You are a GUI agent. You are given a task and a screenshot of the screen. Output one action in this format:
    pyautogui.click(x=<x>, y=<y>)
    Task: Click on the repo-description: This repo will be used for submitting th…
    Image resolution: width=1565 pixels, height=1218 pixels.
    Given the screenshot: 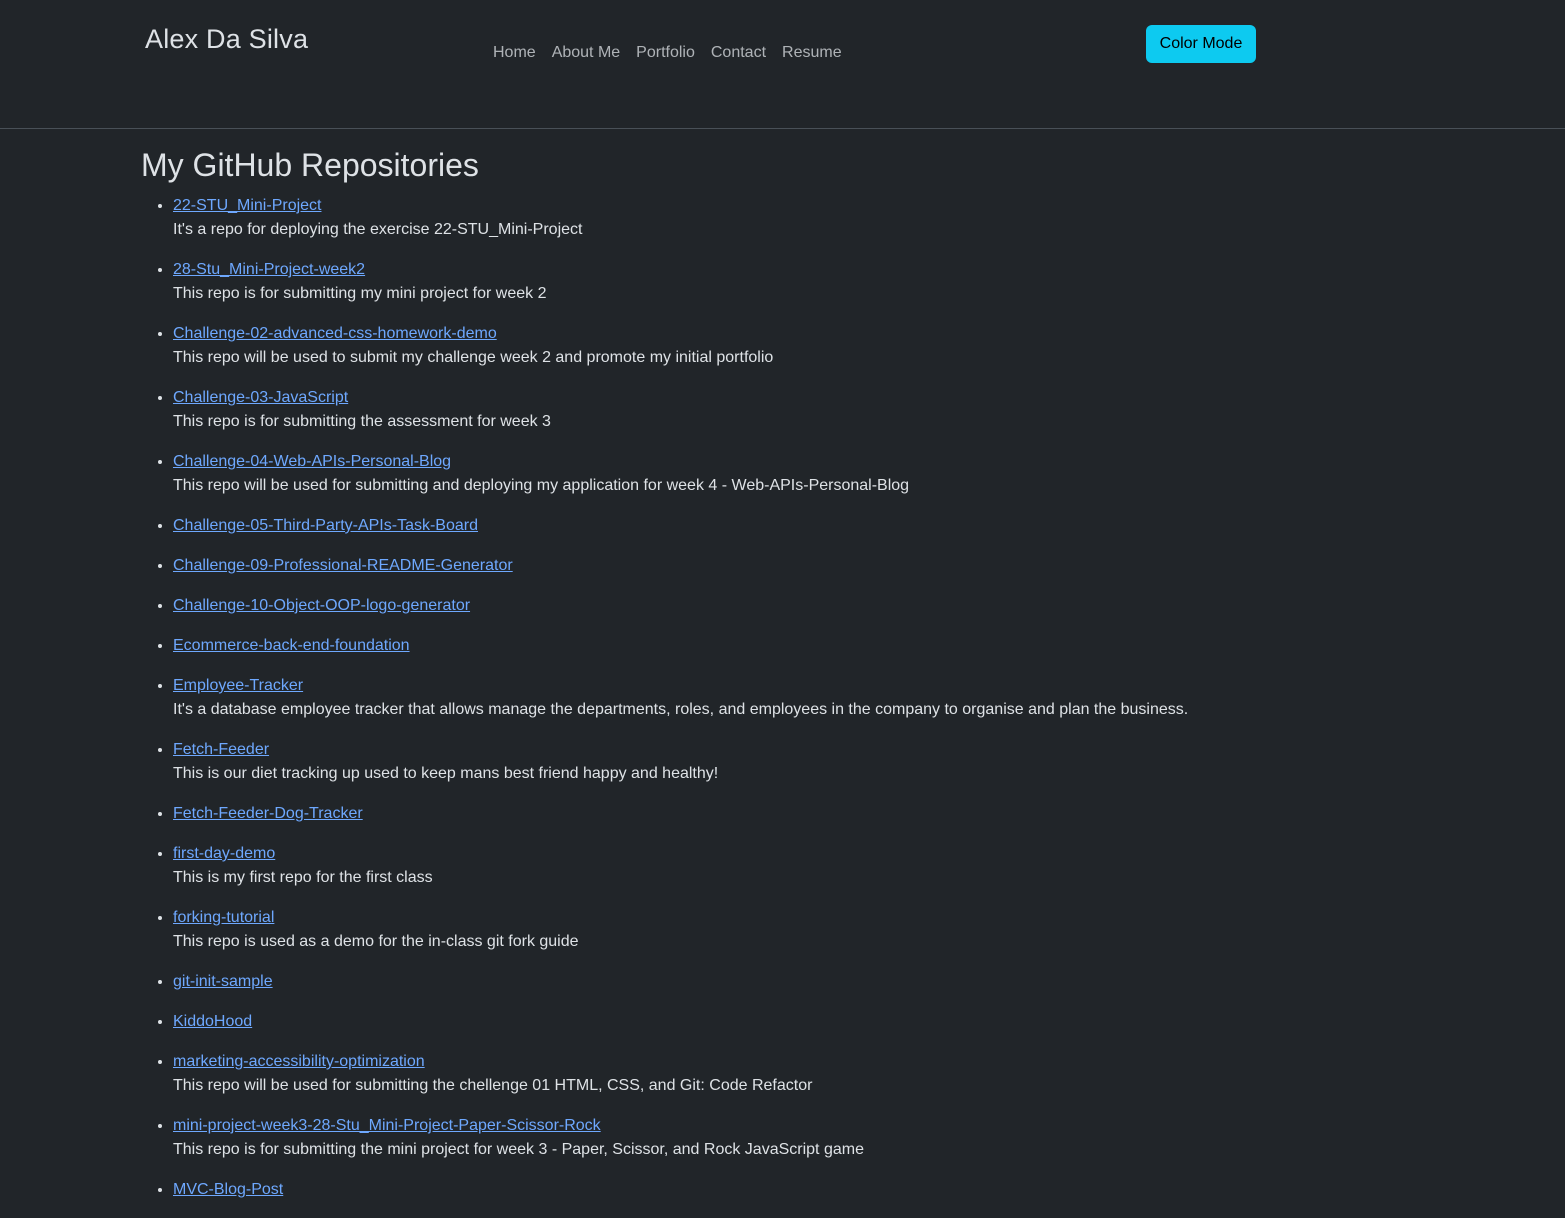 What is the action you would take?
    pyautogui.click(x=493, y=1085)
    